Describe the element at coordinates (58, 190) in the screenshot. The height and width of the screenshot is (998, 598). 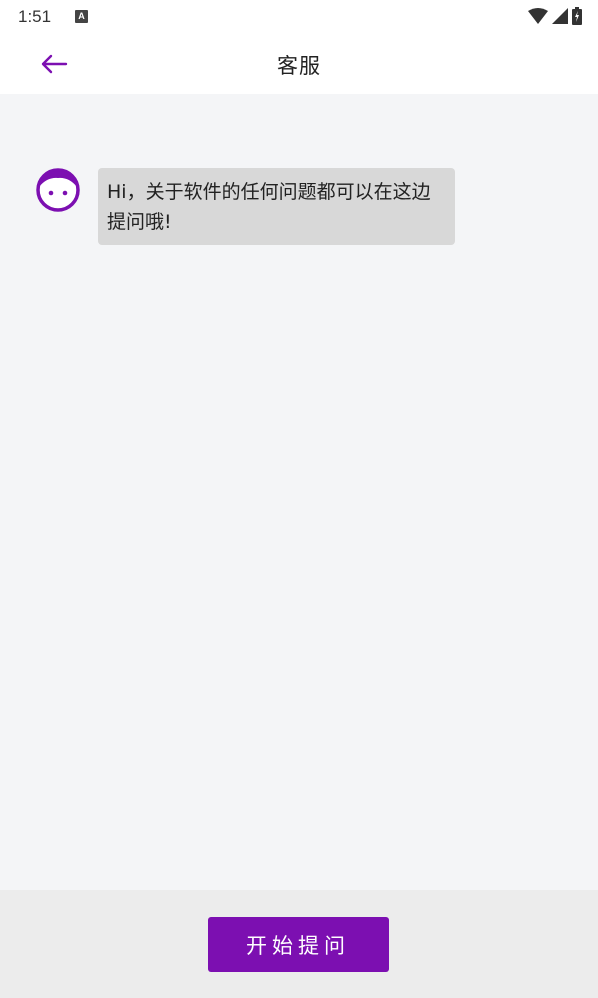
I see `face-icon` at that location.